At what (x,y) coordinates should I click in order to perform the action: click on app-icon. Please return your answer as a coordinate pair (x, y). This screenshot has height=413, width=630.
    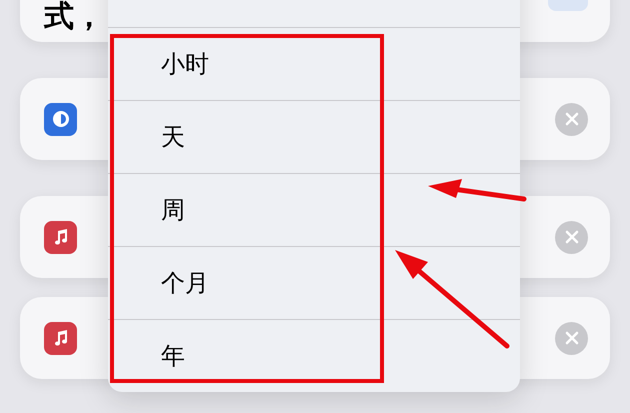
    Looking at the image, I should click on (60, 119).